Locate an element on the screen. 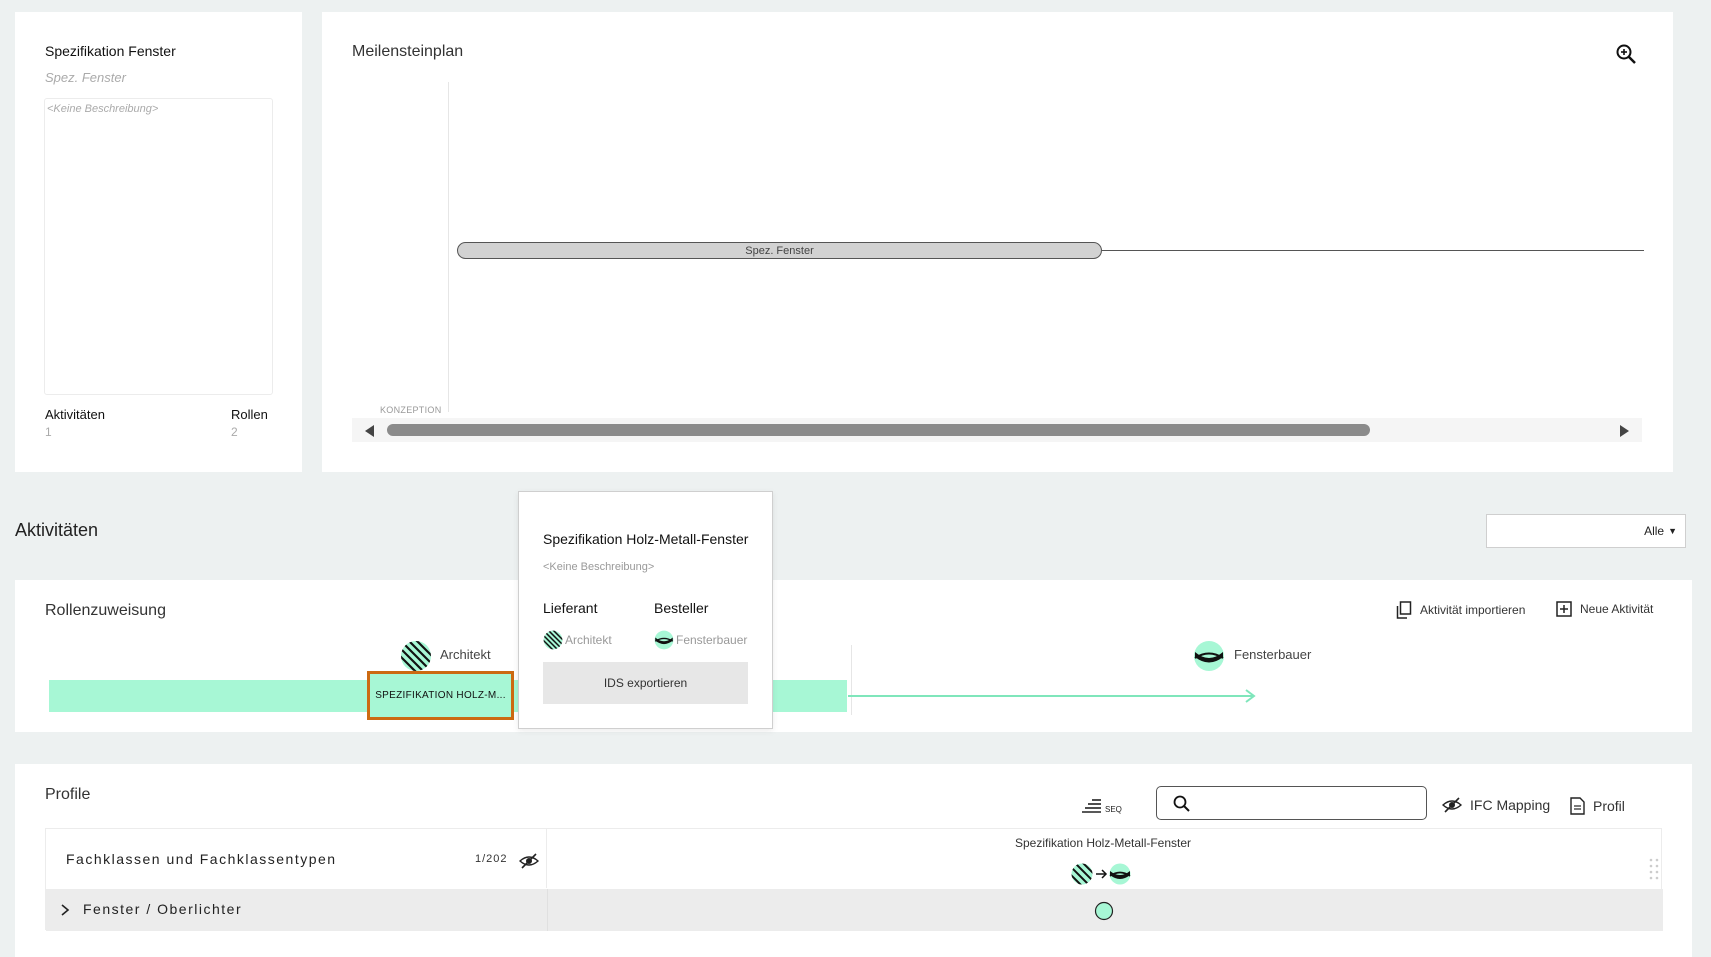  scrollbar-thumb is located at coordinates (878, 430).